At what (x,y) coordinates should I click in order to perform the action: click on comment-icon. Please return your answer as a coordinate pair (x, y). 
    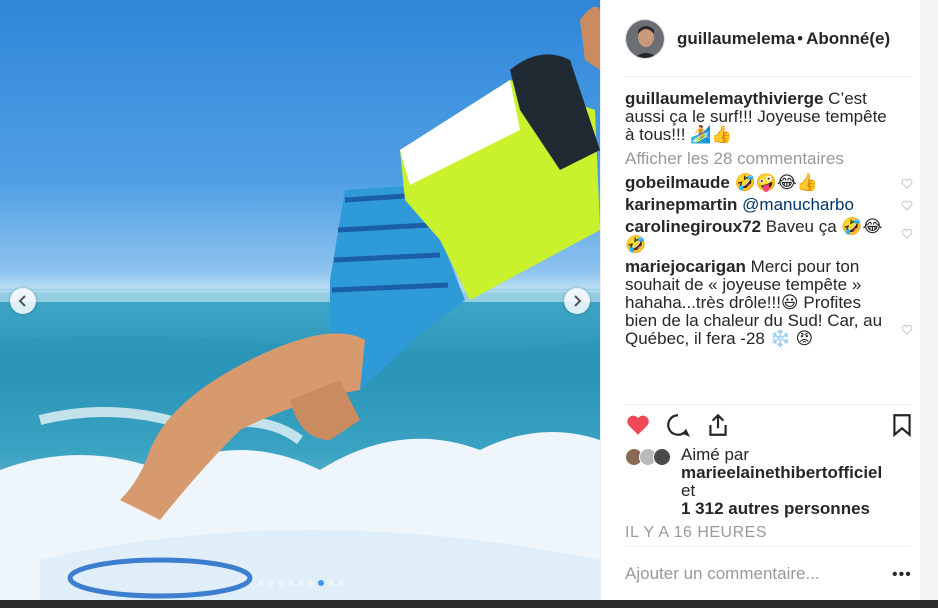
    Looking at the image, I should click on (678, 425).